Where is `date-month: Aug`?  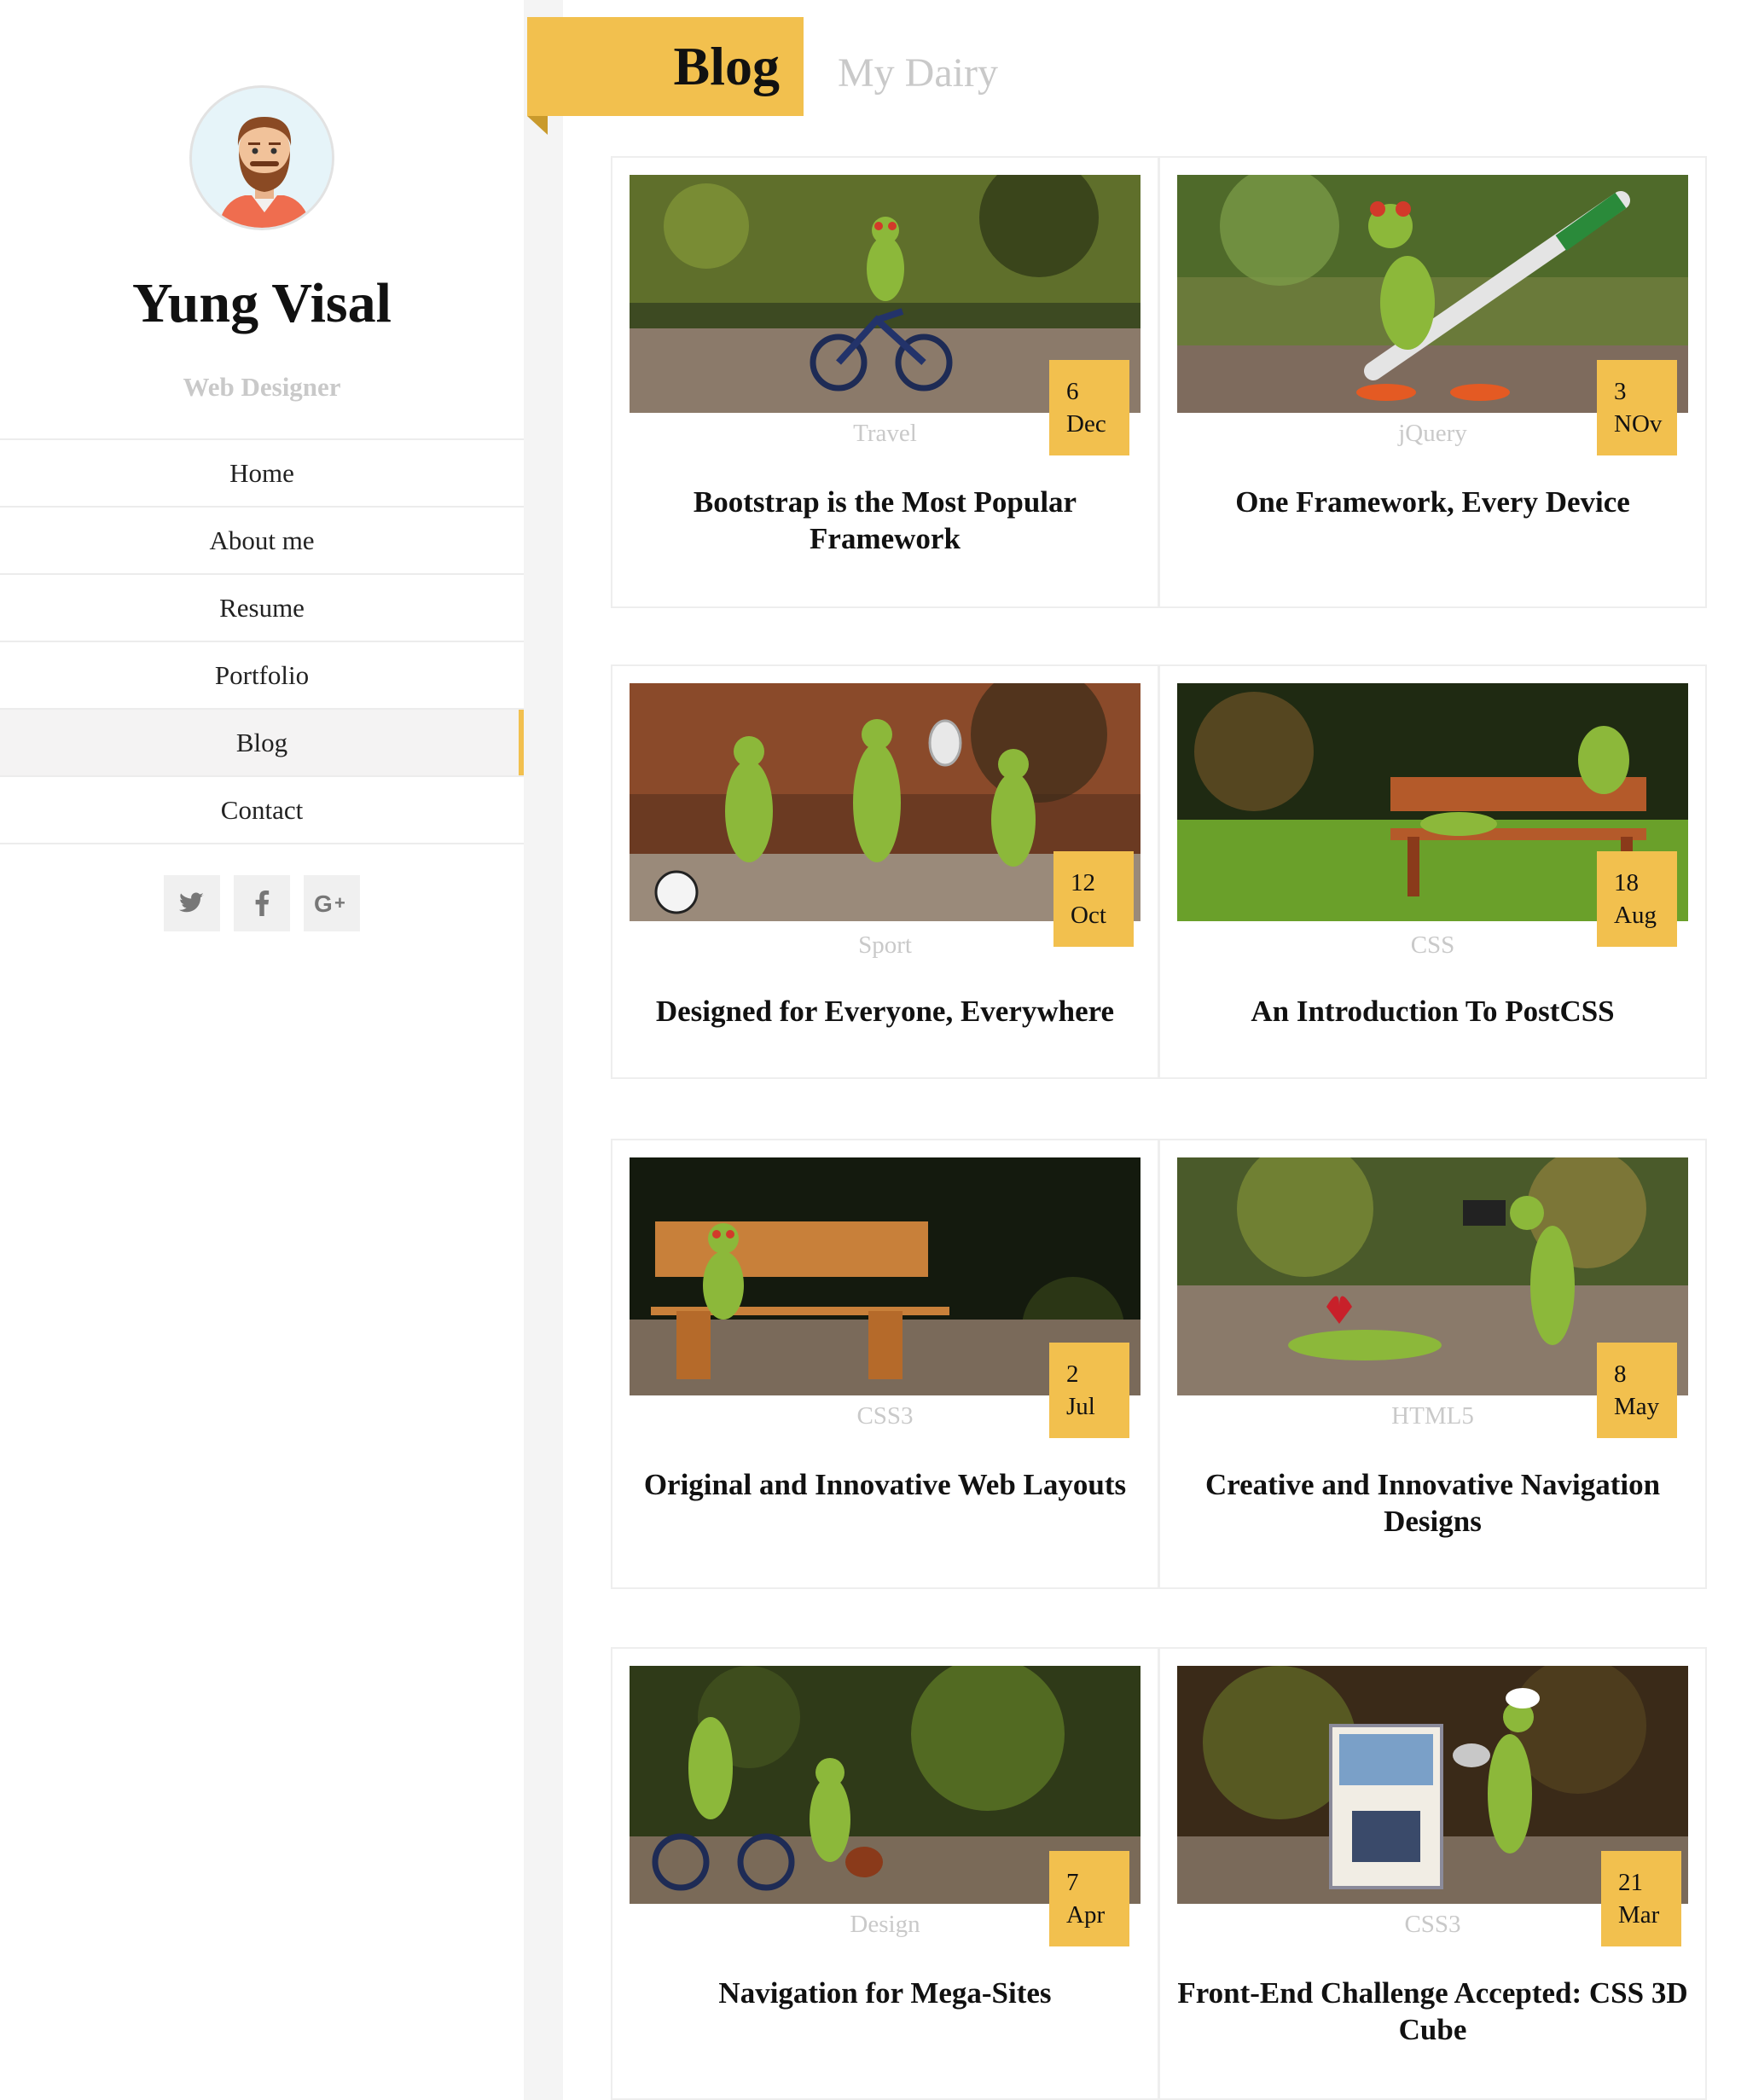 date-month: Aug is located at coordinates (1635, 915).